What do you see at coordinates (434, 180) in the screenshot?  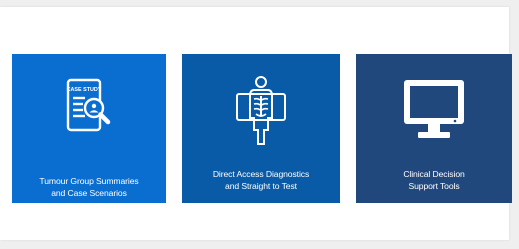 I see `tile-label: Clinical Decision Support Tools` at bounding box center [434, 180].